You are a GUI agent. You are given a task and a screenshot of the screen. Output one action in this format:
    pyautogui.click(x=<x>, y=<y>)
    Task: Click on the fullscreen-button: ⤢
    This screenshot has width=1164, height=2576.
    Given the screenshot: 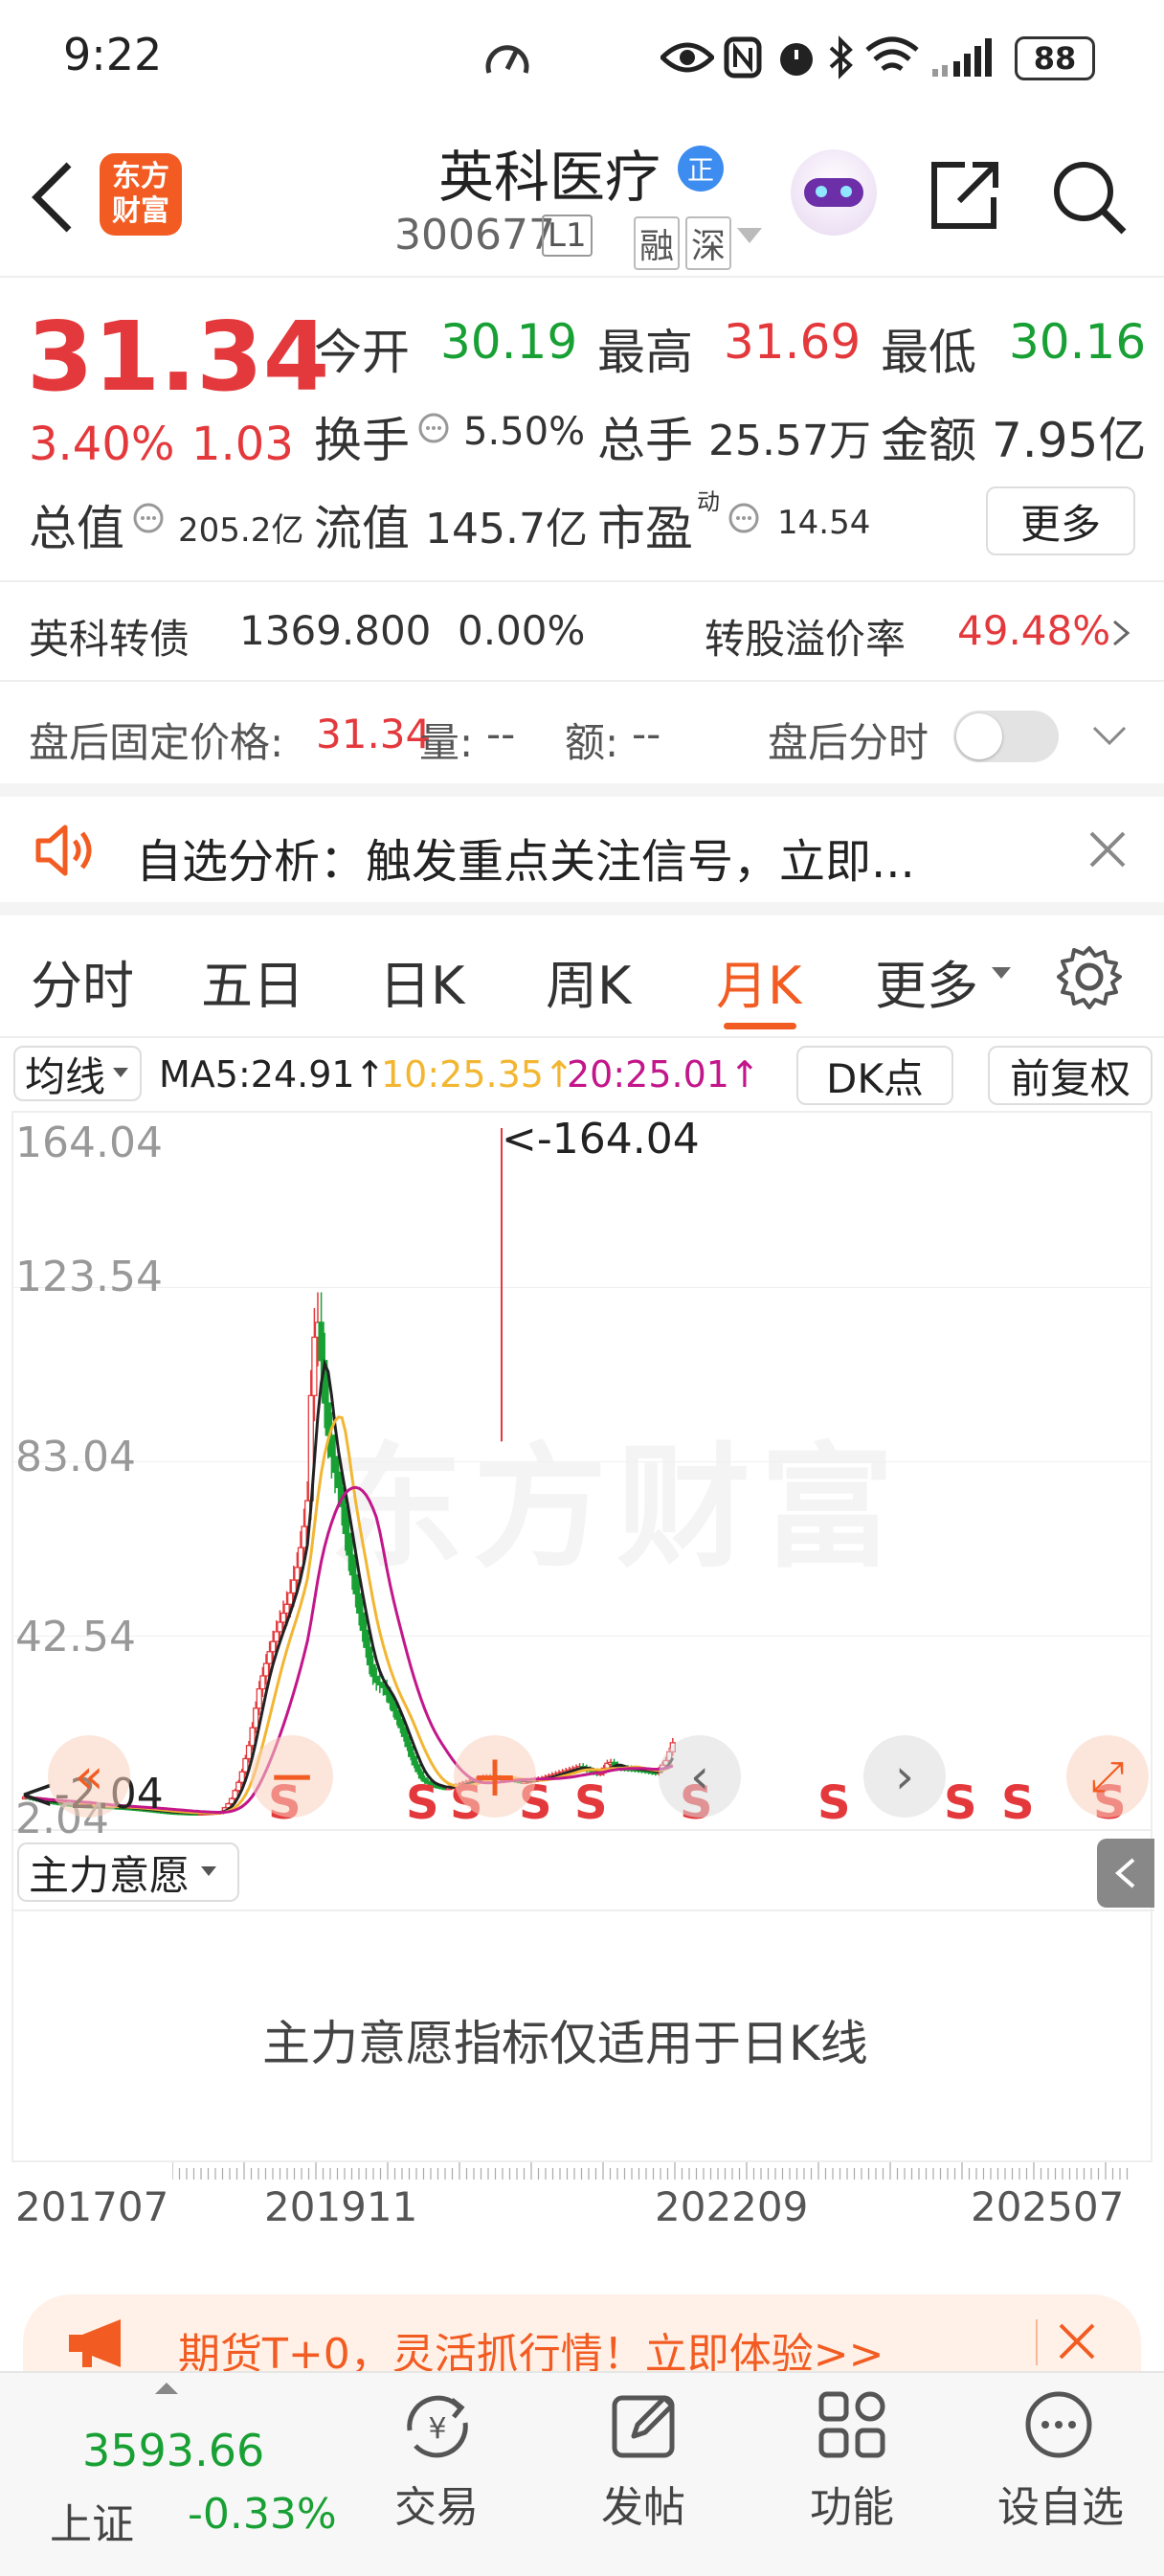 What is the action you would take?
    pyautogui.click(x=1108, y=1776)
    